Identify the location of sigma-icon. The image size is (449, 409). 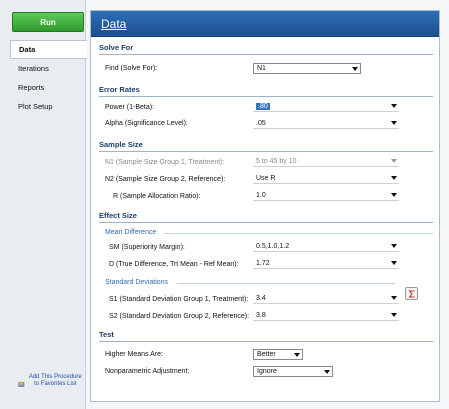
(410, 293).